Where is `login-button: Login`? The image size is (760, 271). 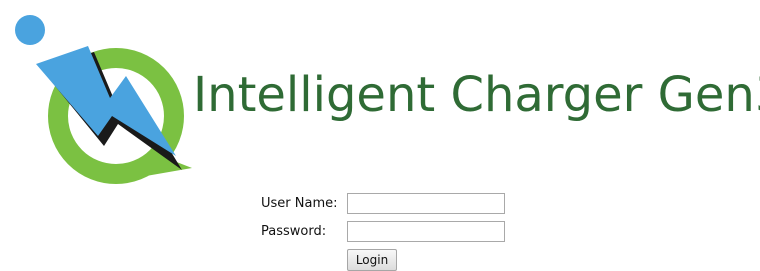 login-button: Login is located at coordinates (372, 260).